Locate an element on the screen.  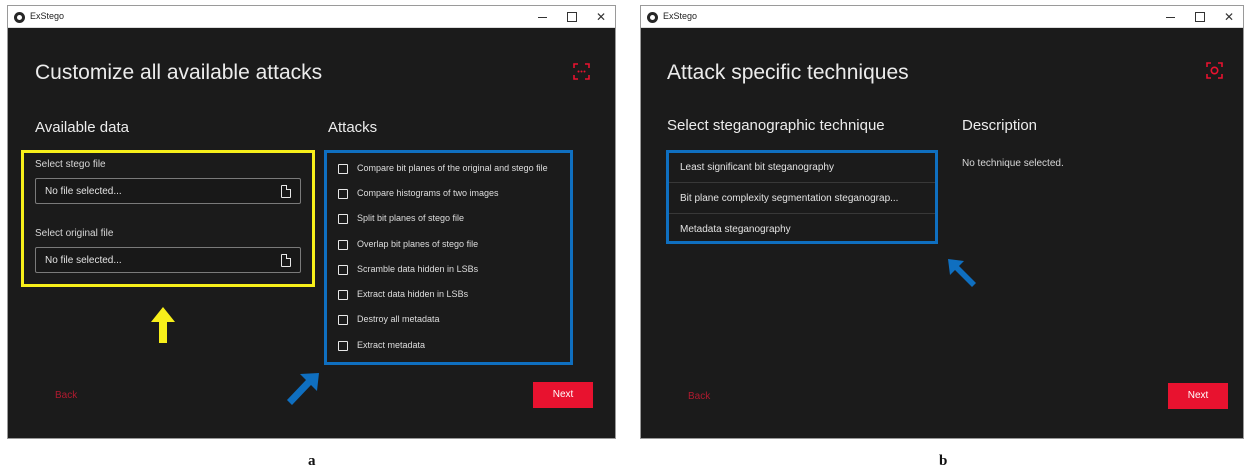
attack-option-label: Compare histograms of two images is located at coordinates (428, 193).